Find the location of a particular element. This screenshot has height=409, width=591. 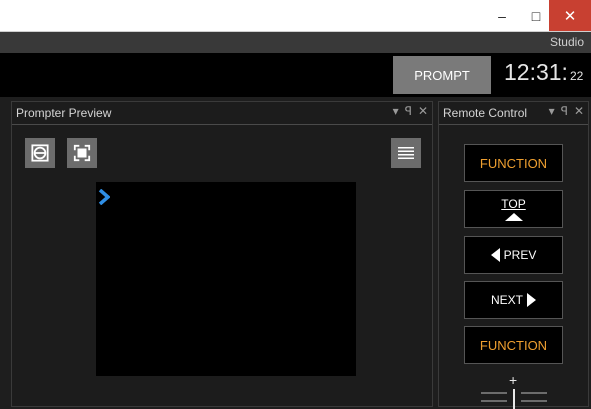

top-button: TOP is located at coordinates (513, 209).